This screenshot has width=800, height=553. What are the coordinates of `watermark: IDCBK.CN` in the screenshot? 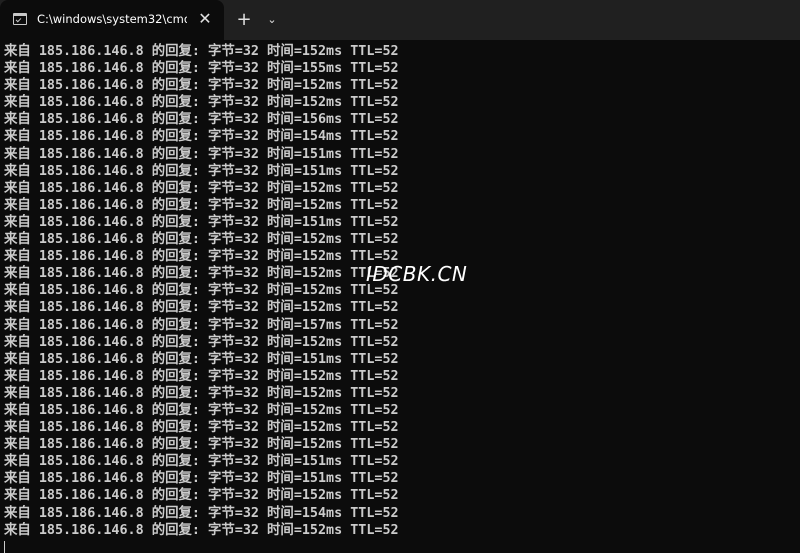 It's located at (417, 274).